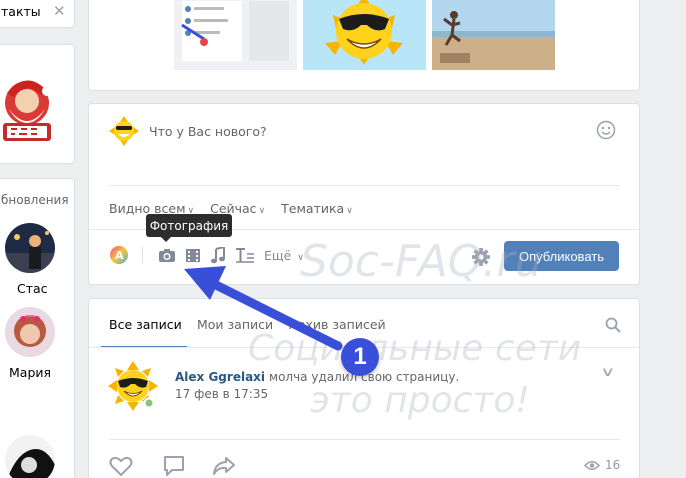  What do you see at coordinates (360, 357) in the screenshot?
I see `step-number-badge: 1` at bounding box center [360, 357].